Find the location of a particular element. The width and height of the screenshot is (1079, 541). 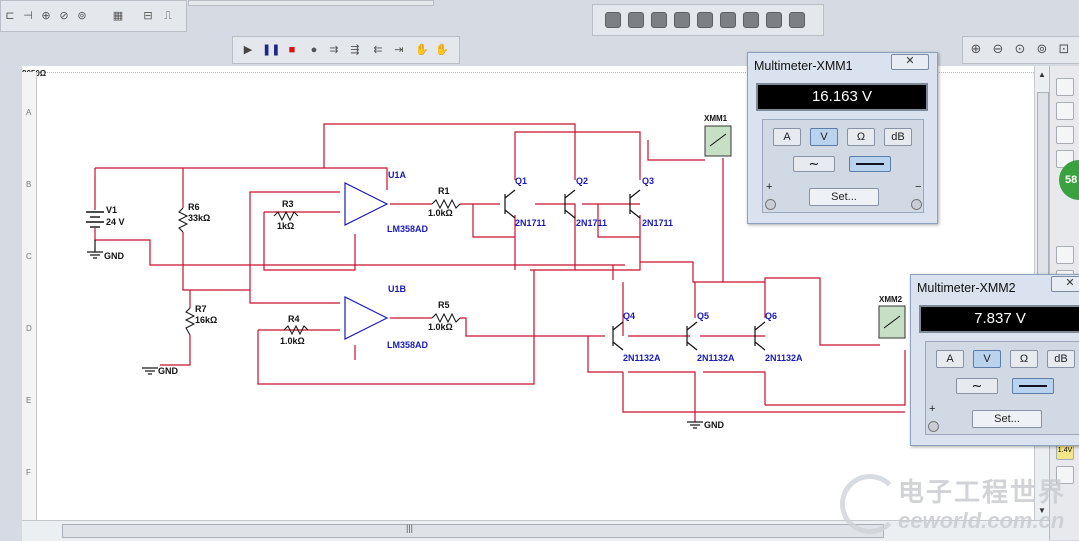

meter2-close-button: ✕ is located at coordinates (1065, 284).